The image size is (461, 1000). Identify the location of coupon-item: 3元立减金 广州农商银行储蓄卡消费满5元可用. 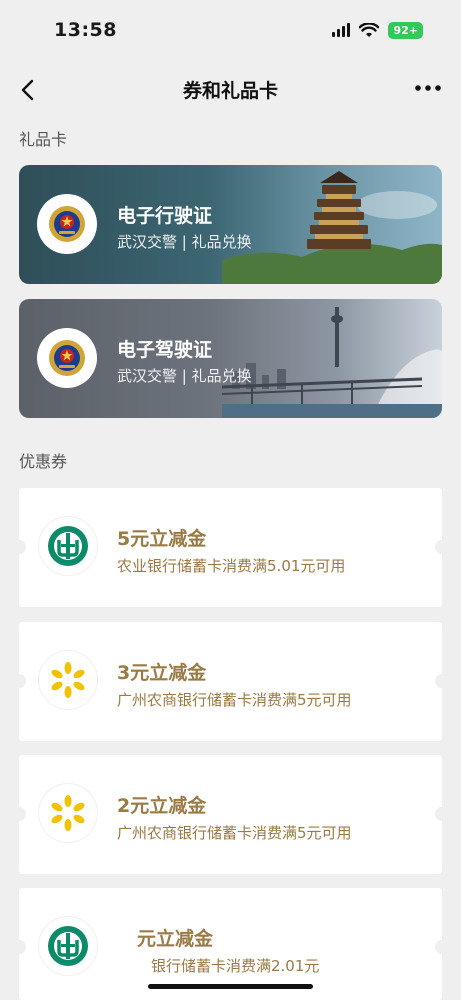
(230, 681).